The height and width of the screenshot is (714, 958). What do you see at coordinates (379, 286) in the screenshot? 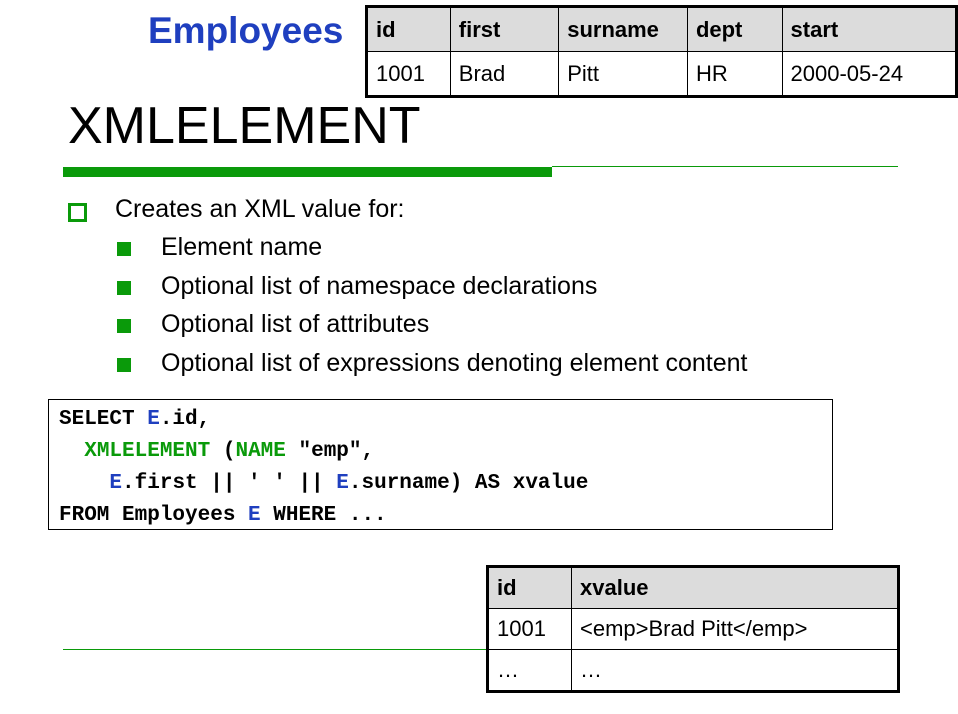
I see `sub-bullet-text: Optional list of namespace declarations` at bounding box center [379, 286].